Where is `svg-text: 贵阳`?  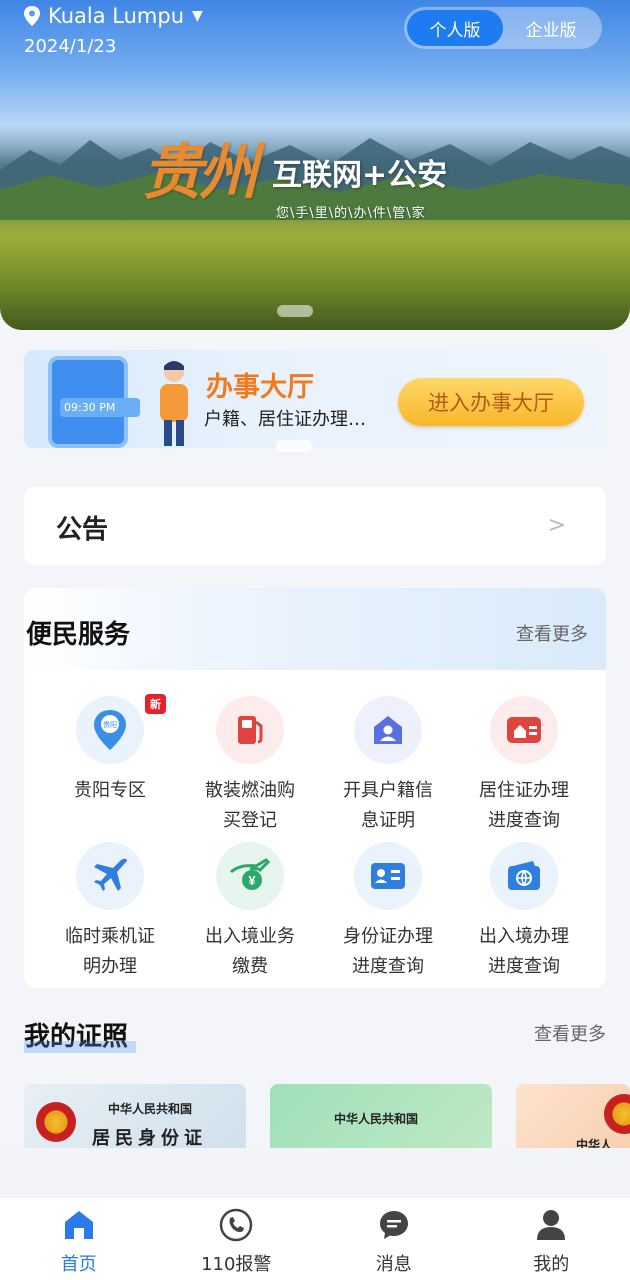 svg-text: 贵阳 is located at coordinates (110, 724).